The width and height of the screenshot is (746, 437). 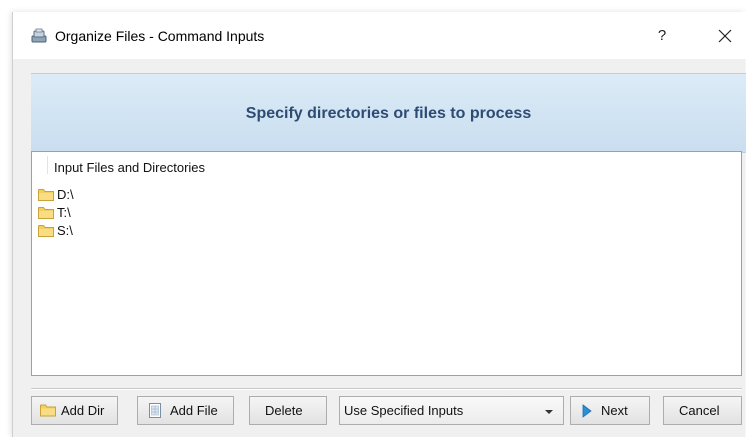 I want to click on input-mode-select: Use Specified Inputs, so click(x=451, y=410).